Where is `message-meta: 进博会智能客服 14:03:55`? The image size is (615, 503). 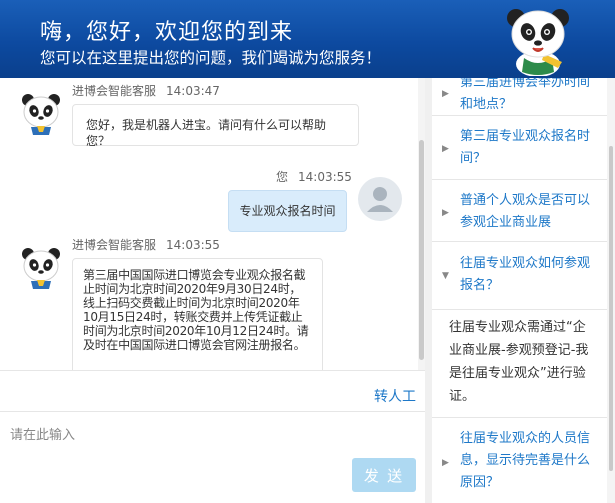
message-meta: 进博会智能客服 14:03:55 is located at coordinates (146, 244).